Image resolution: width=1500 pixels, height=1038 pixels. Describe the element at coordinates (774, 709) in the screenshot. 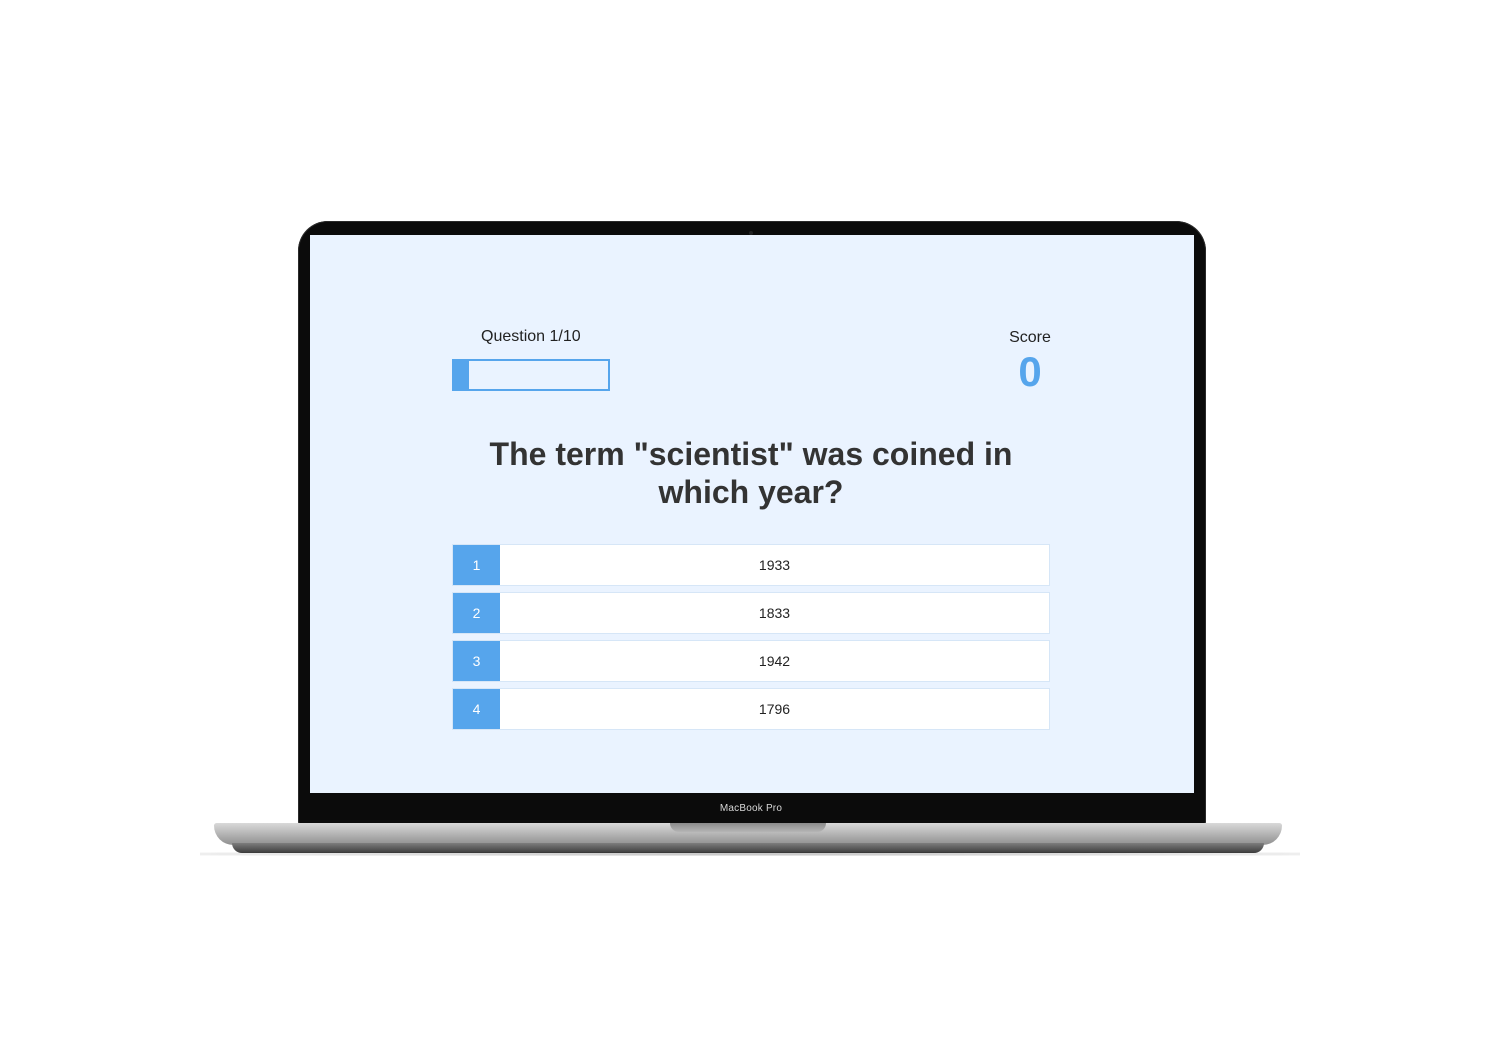

I see `choice-text: 1796` at that location.